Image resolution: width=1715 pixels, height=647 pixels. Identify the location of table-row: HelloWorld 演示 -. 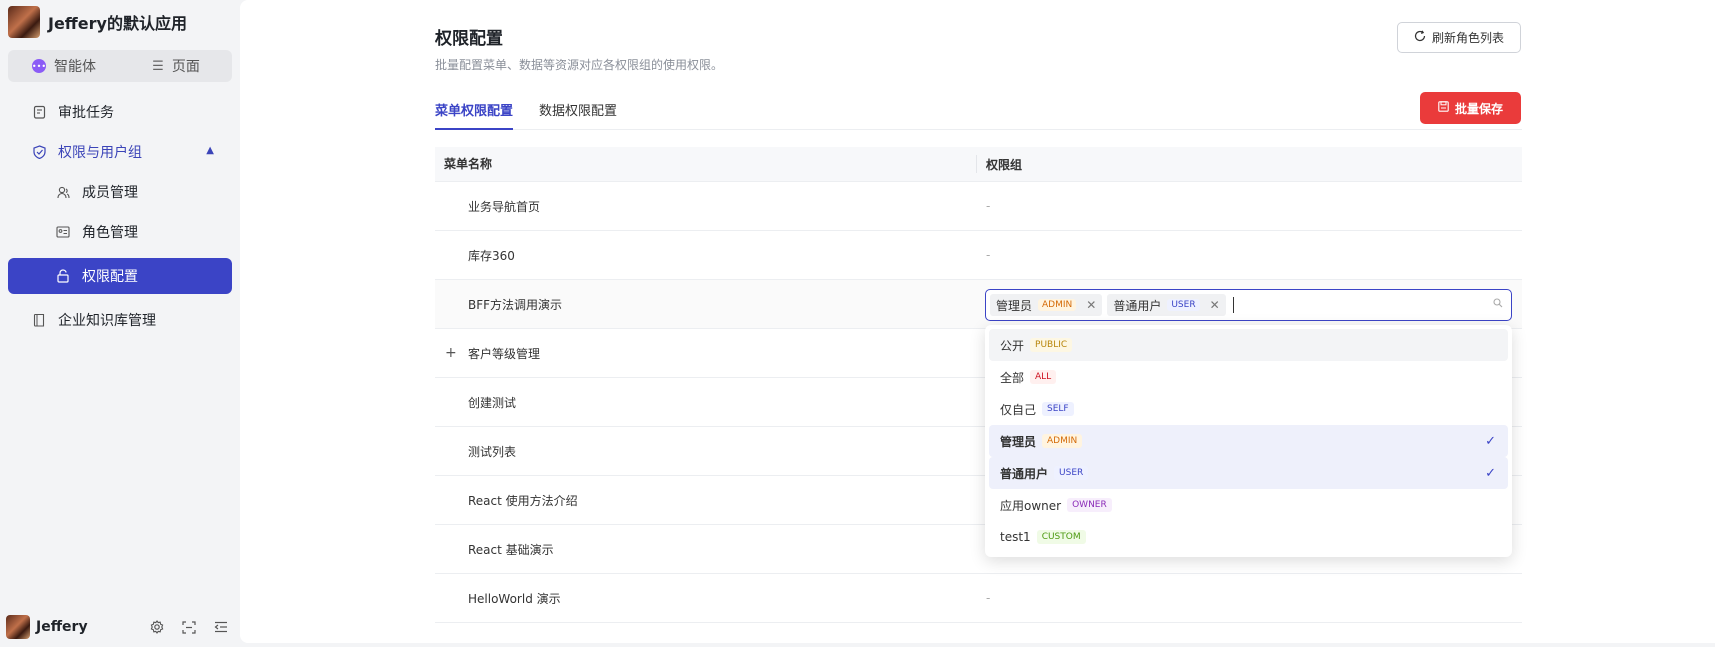
(978, 598).